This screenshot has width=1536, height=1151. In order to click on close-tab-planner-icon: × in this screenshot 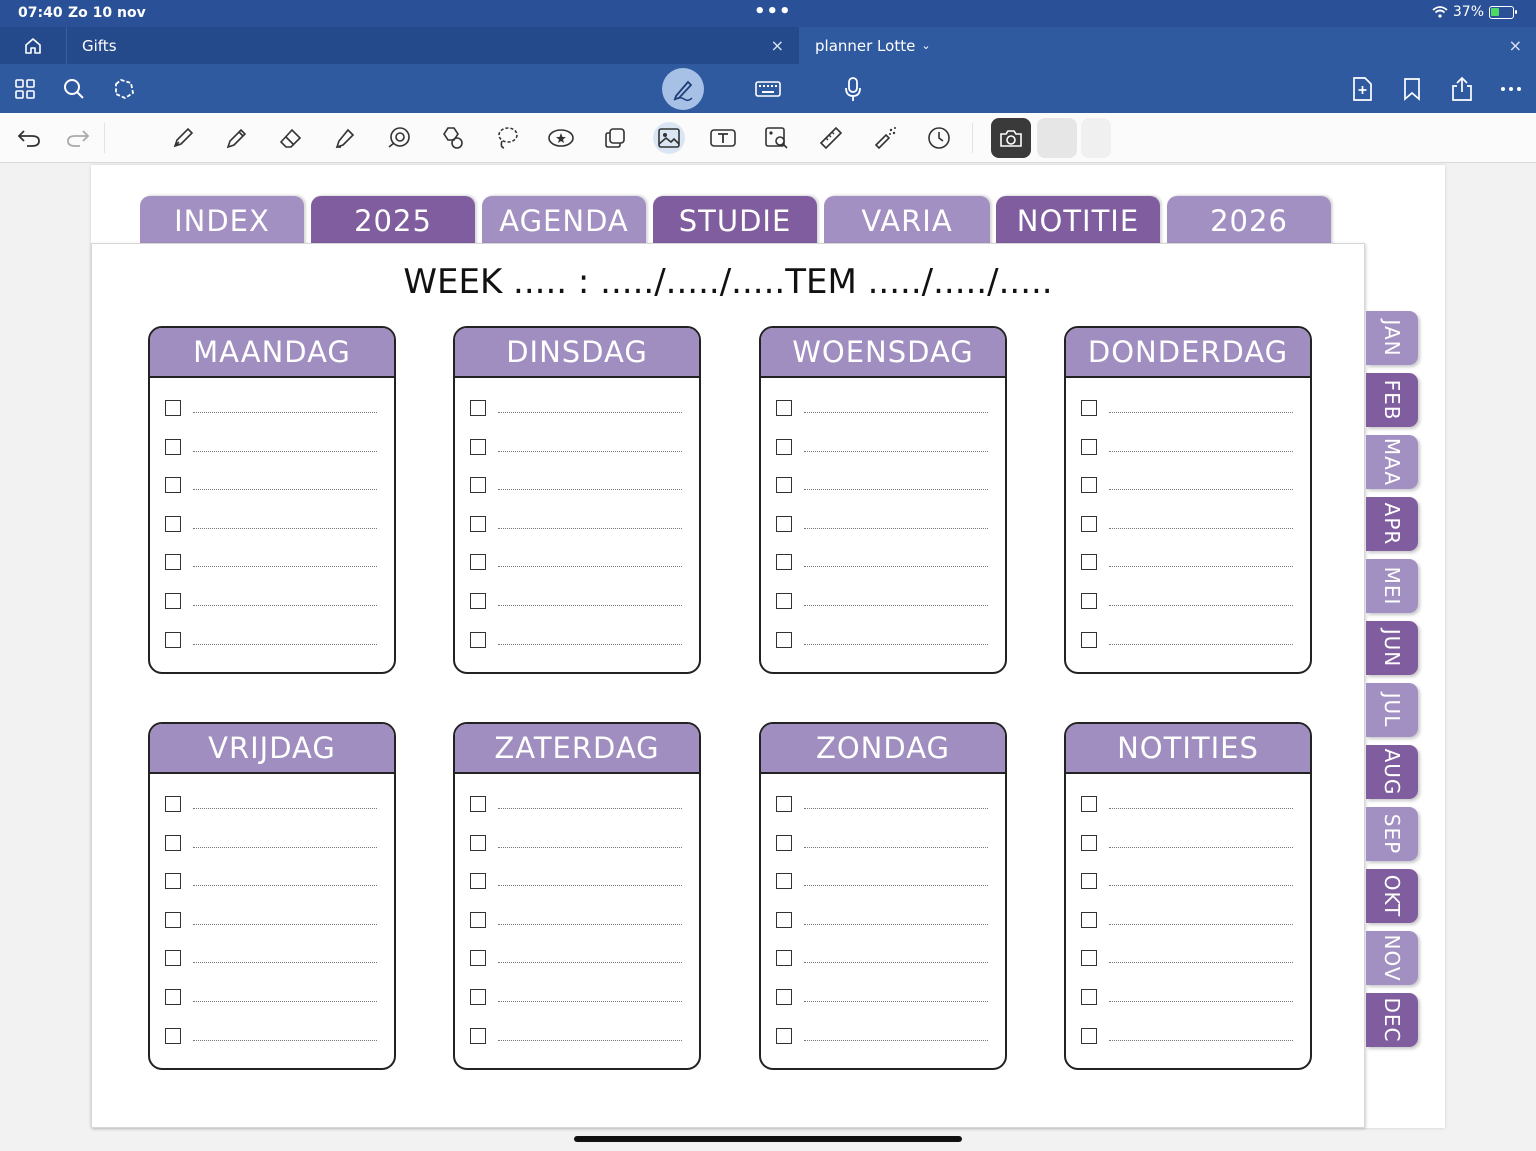, I will do `click(1515, 45)`.